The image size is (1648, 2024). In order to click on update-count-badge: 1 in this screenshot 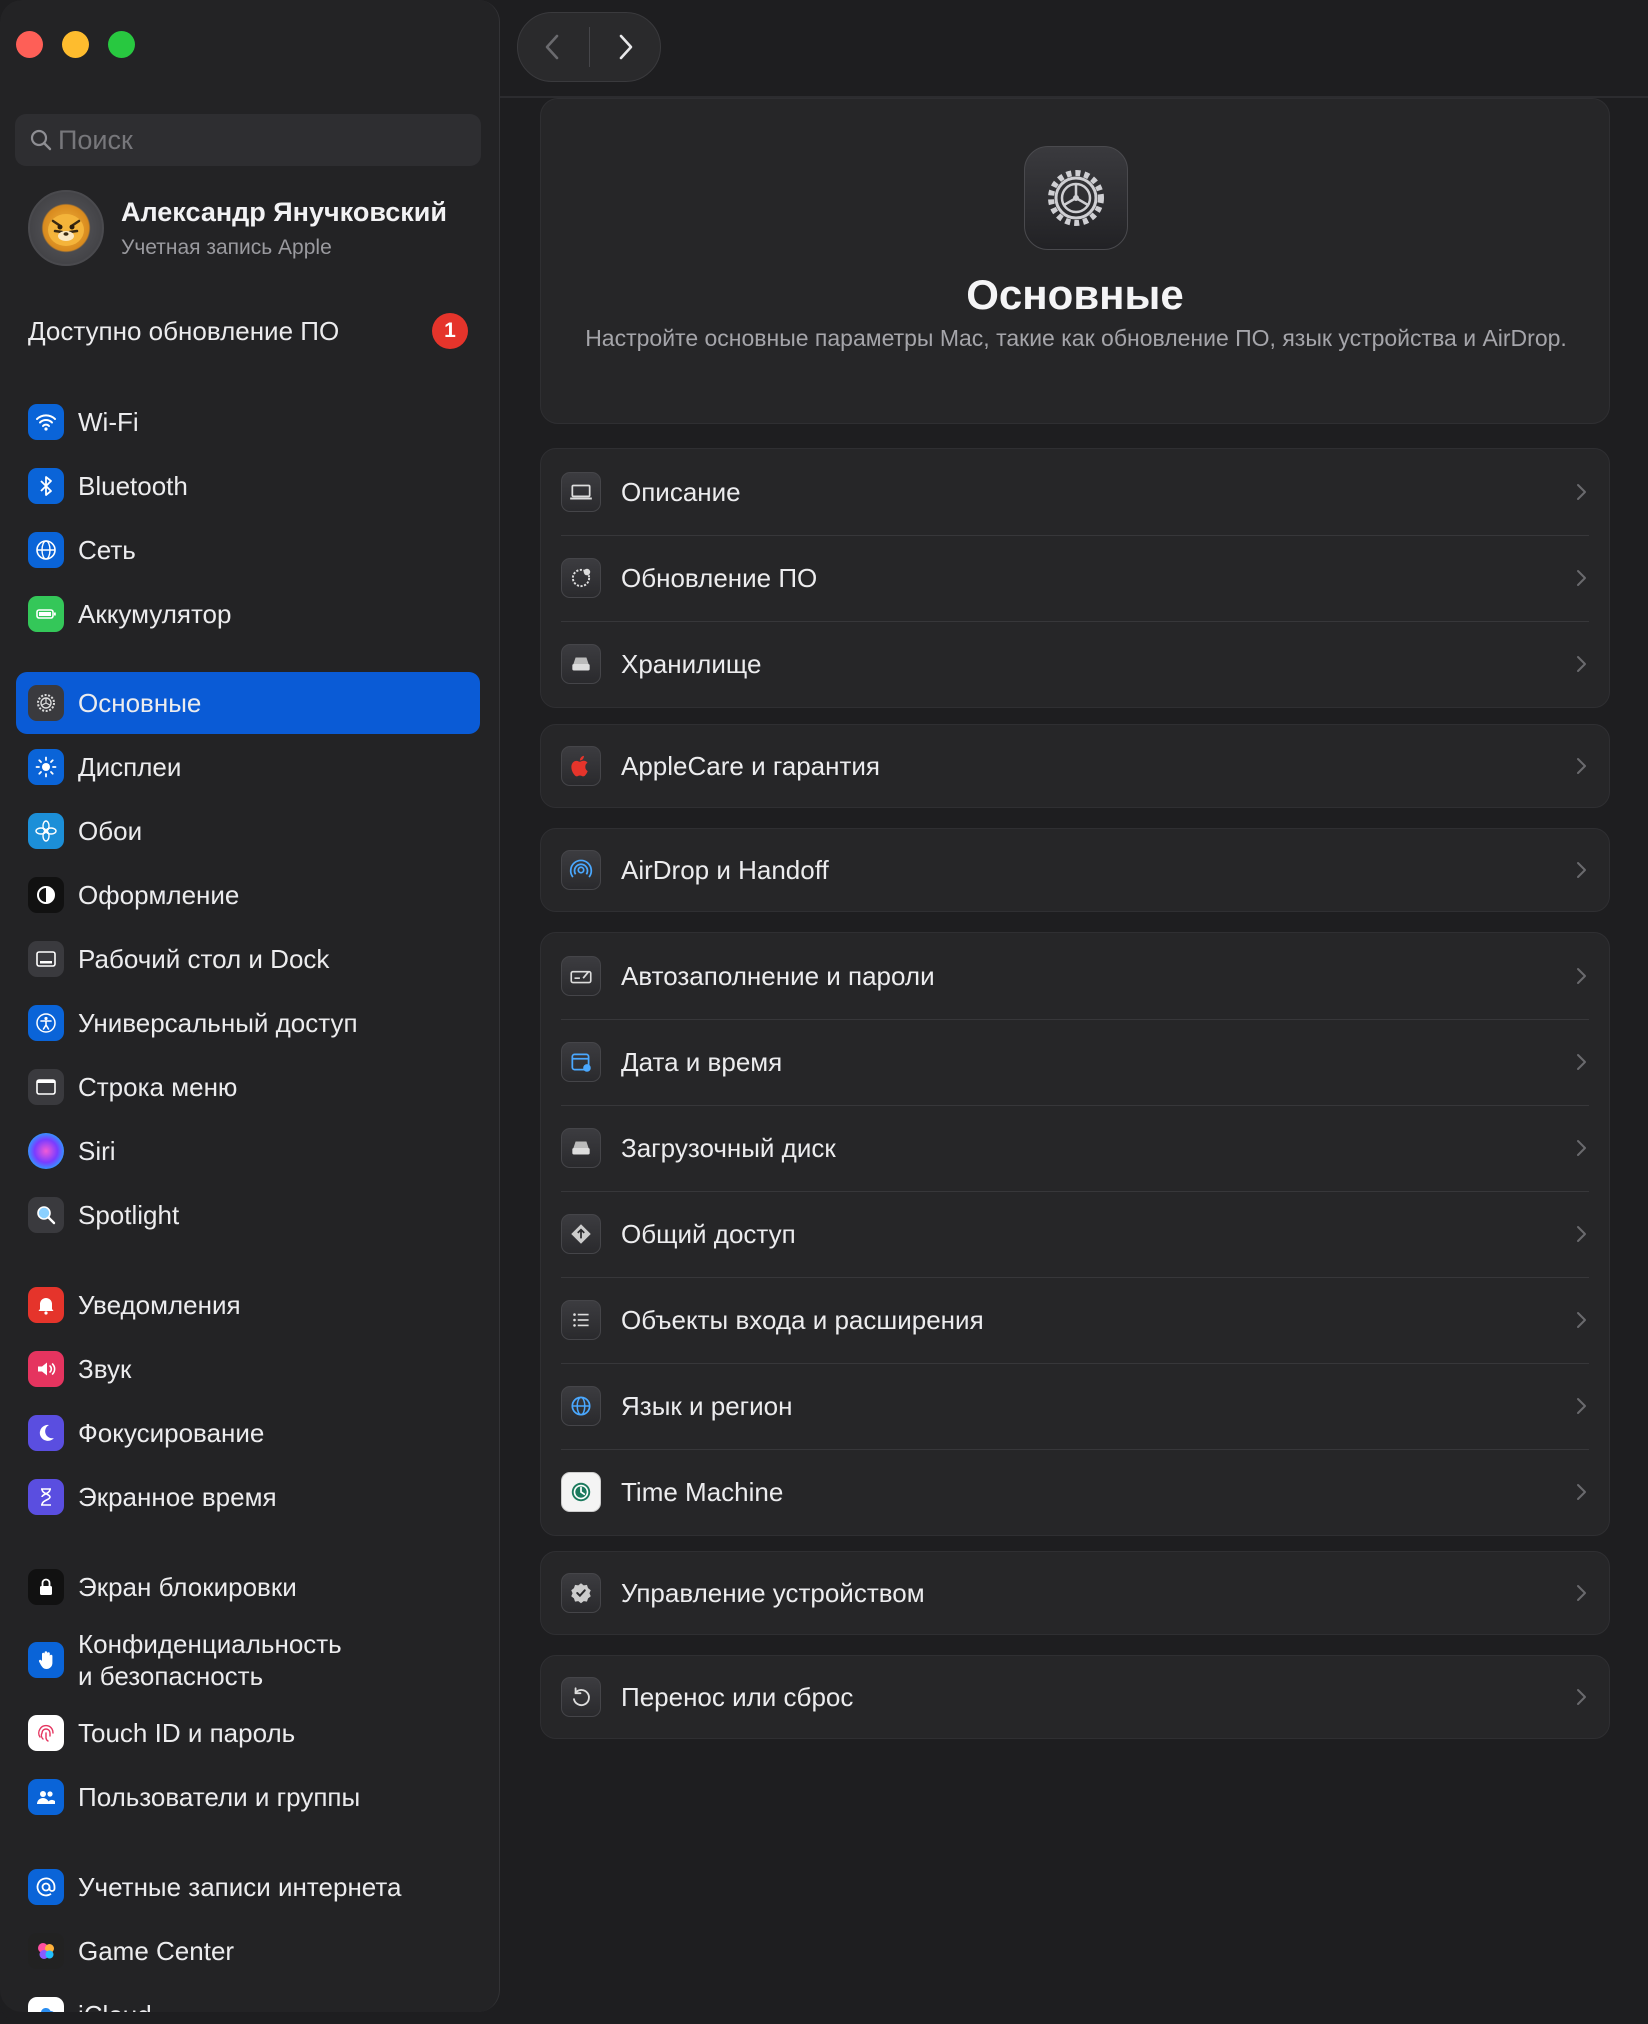, I will do `click(450, 331)`.